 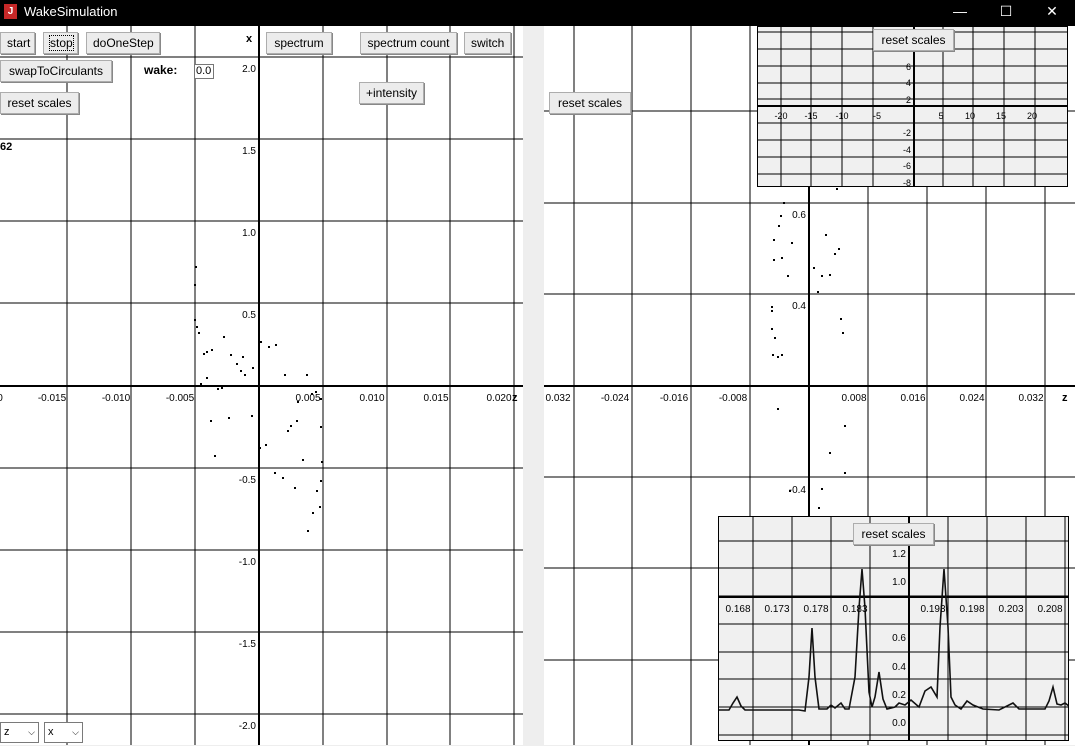 I want to click on x-tick-label: -0.005, so click(x=180, y=398).